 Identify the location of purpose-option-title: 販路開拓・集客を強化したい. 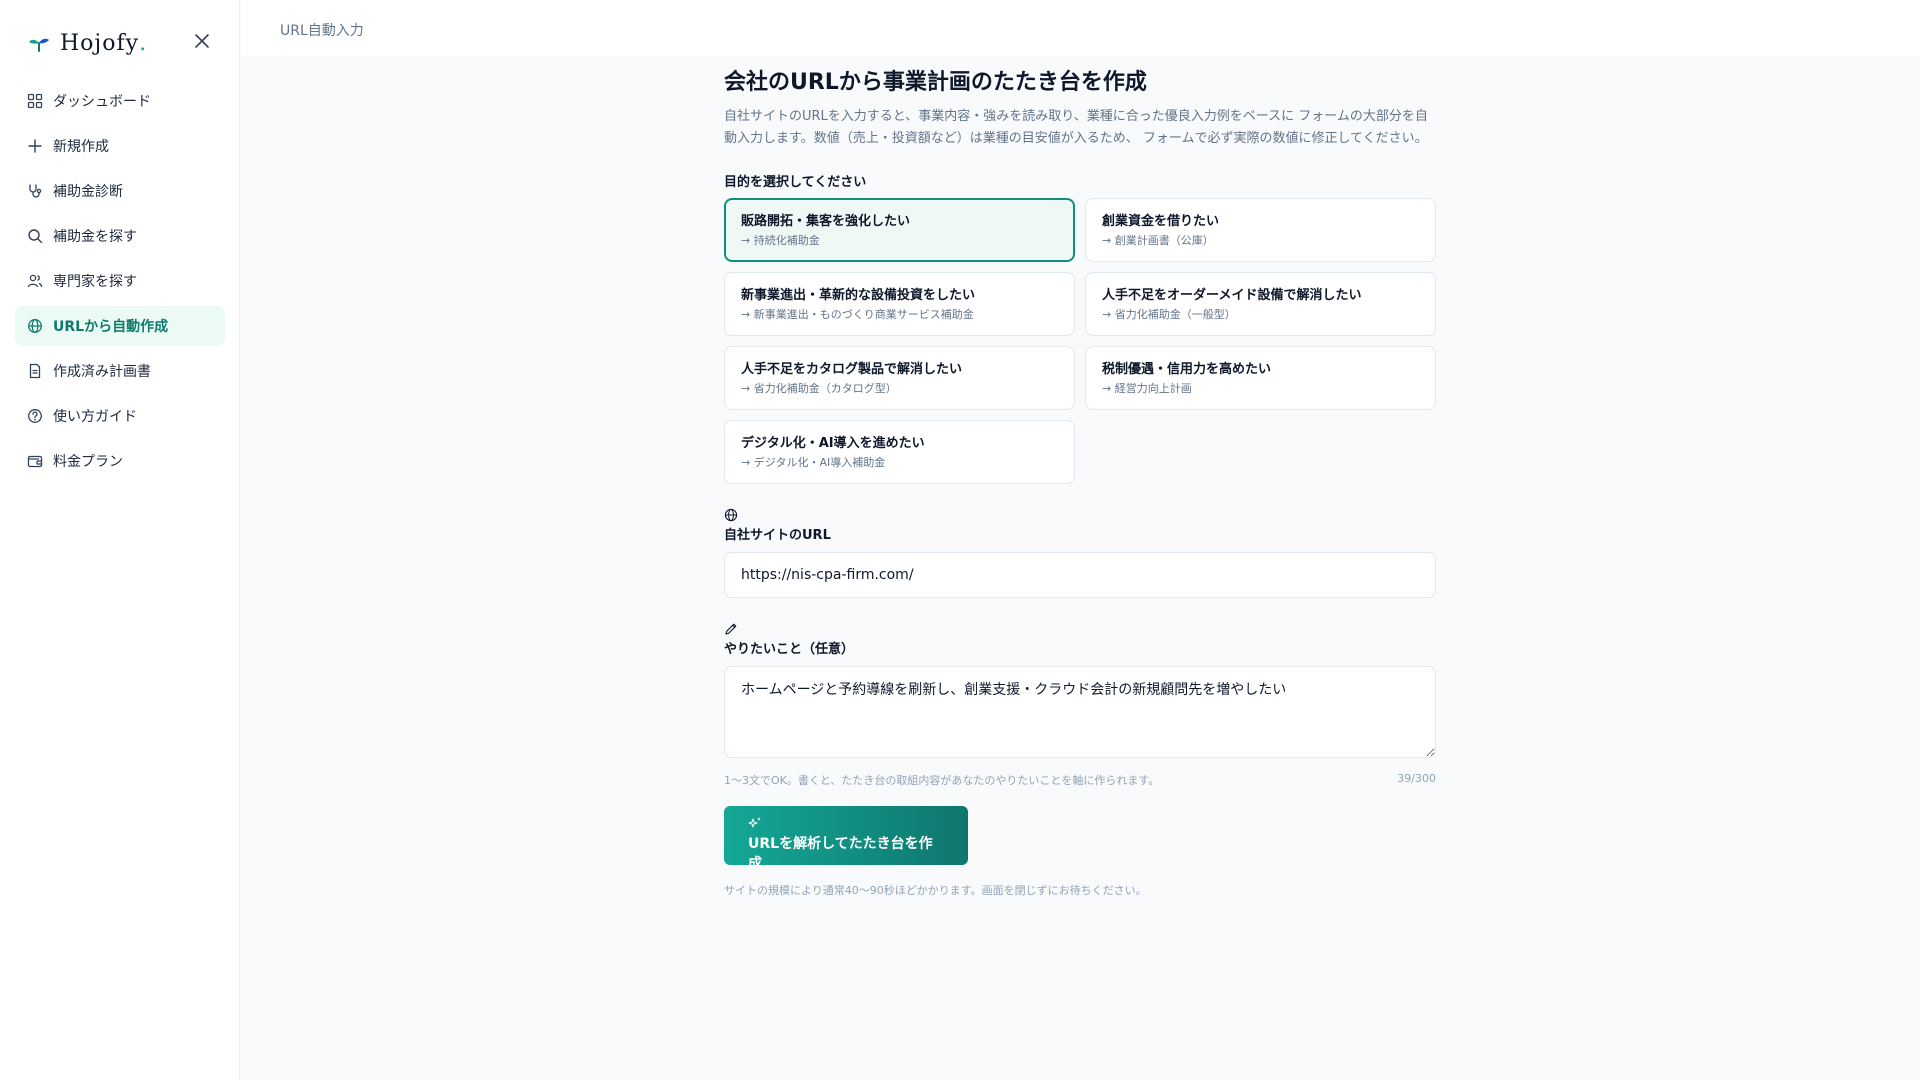
(826, 221).